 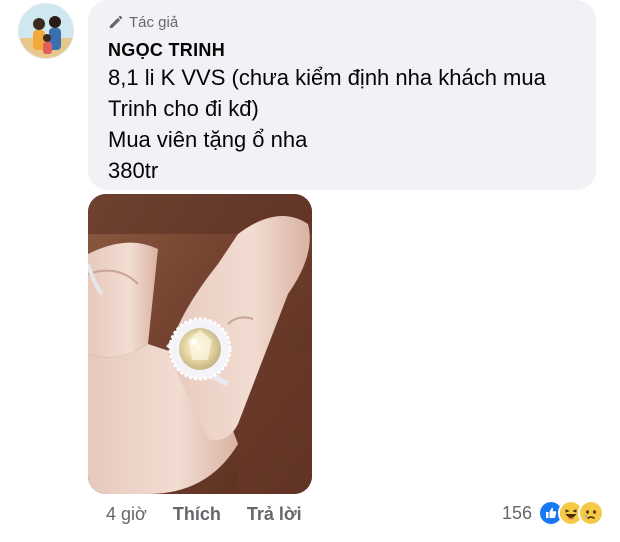 What do you see at coordinates (208, 139) in the screenshot?
I see `comment-line: Mua viên tặng ổ nha` at bounding box center [208, 139].